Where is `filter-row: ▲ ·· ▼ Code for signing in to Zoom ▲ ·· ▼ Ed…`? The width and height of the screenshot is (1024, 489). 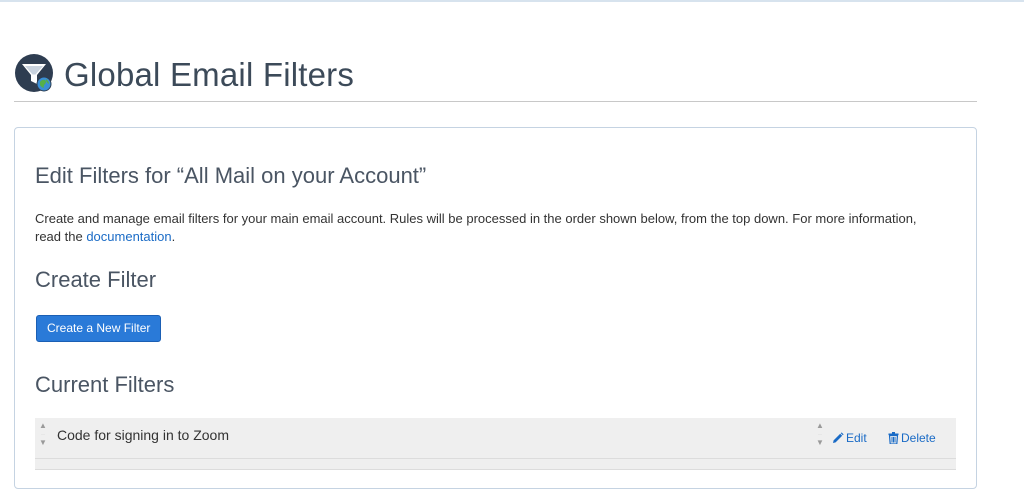 filter-row: ▲ ·· ▼ Code for signing in to Zoom ▲ ·· ▼ Ed… is located at coordinates (495, 438).